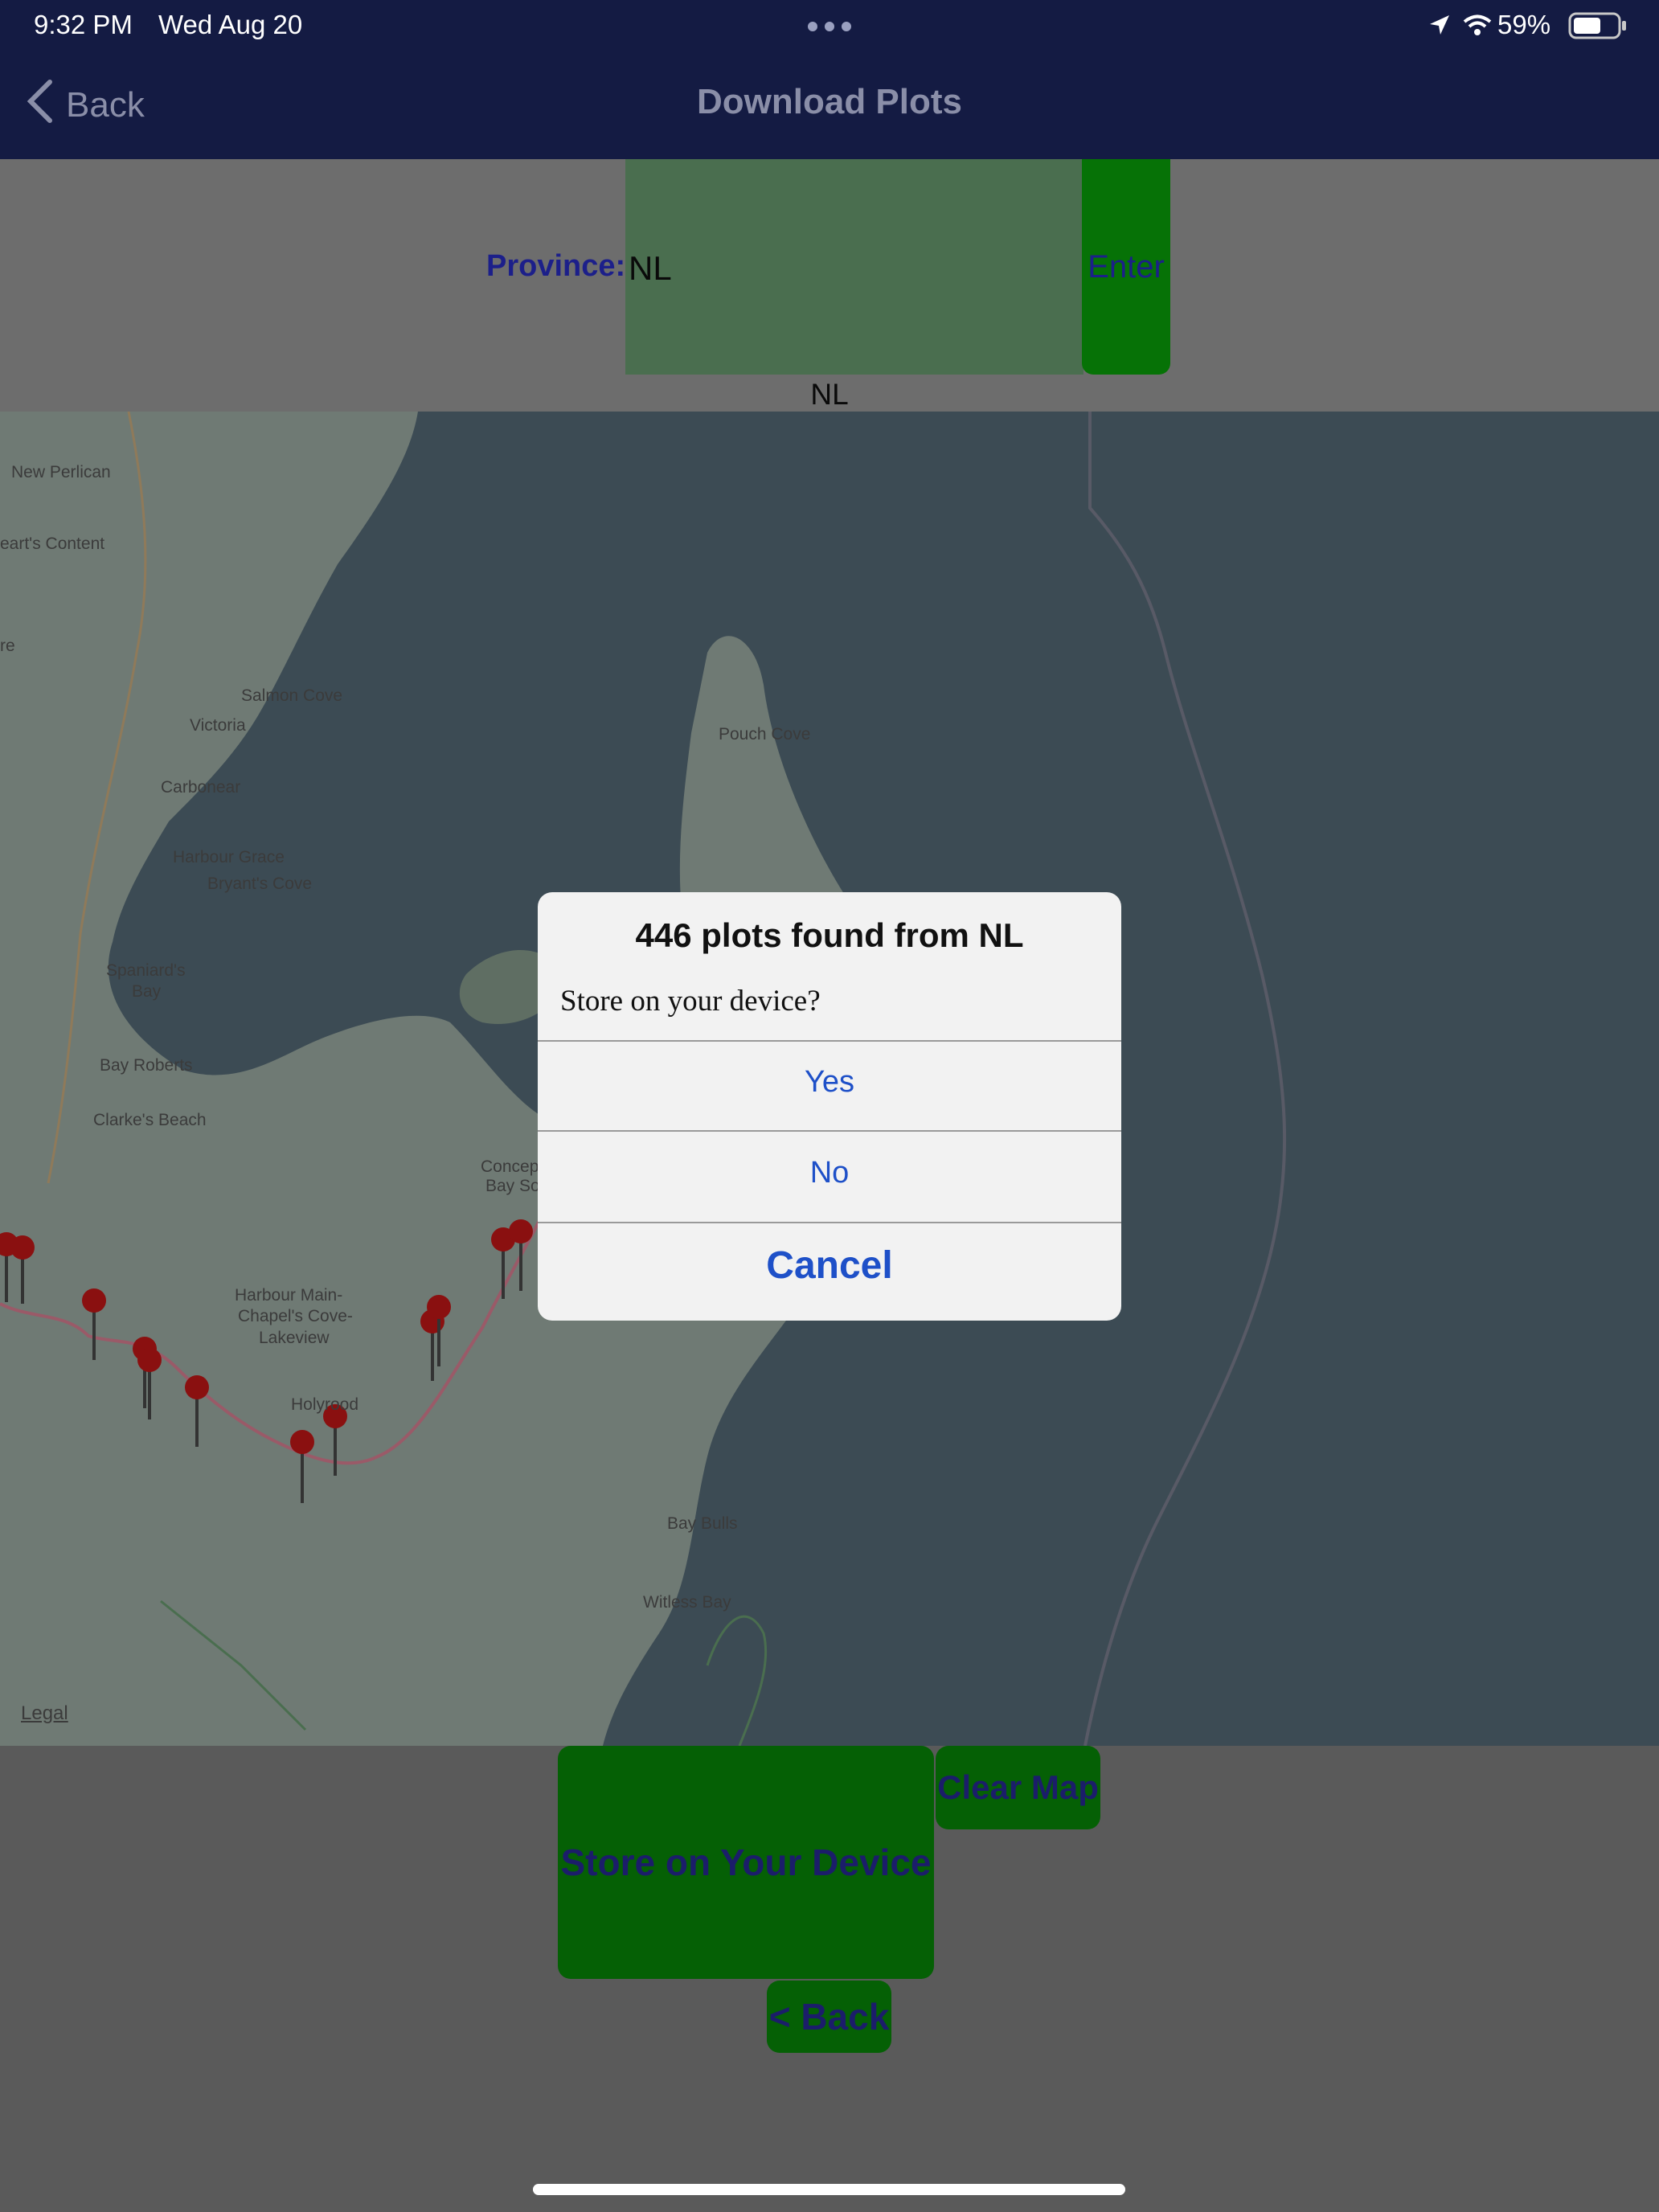 This screenshot has width=1659, height=2212. Describe the element at coordinates (7, 646) in the screenshot. I see `map-label: re` at that location.